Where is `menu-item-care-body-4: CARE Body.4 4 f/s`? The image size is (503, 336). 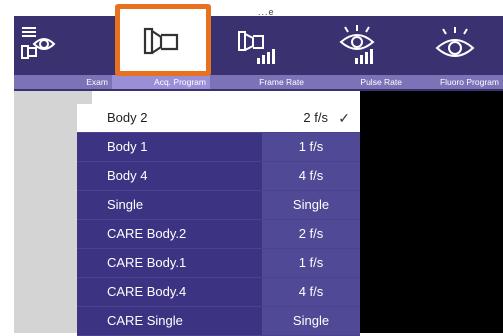 menu-item-care-body-4: CARE Body.4 4 f/s is located at coordinates (218, 292).